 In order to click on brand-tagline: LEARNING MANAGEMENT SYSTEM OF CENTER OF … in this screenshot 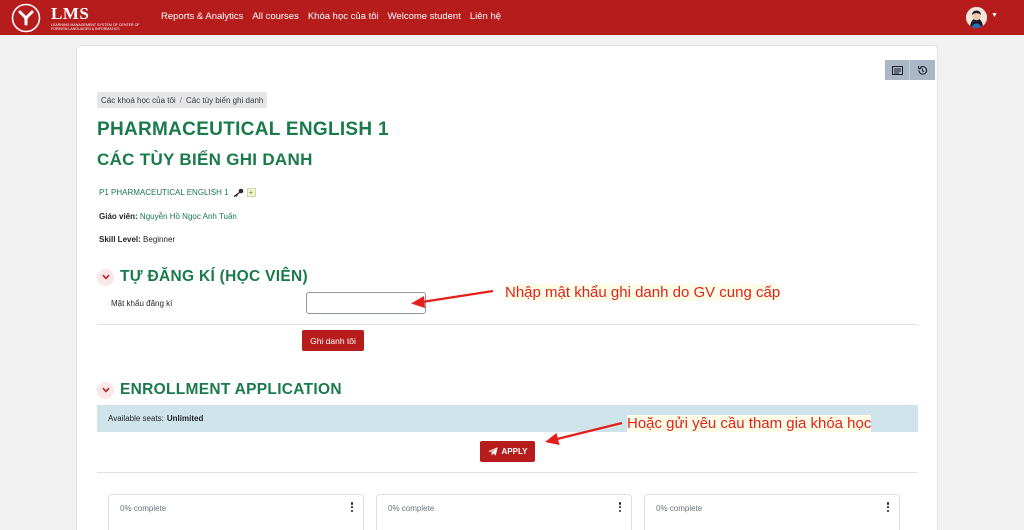, I will do `click(95, 27)`.